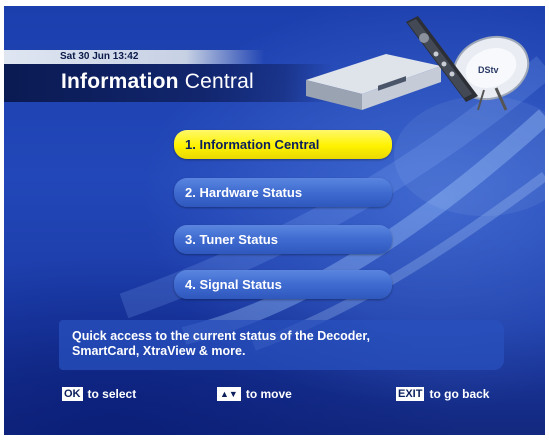 This screenshot has height=441, width=549. I want to click on exit-key-icon: EXIT, so click(410, 394).